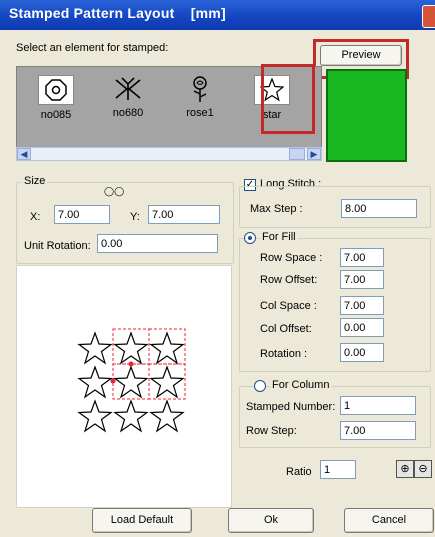 The height and width of the screenshot is (537, 435). I want to click on load-default-button: Load Default, so click(142, 520).